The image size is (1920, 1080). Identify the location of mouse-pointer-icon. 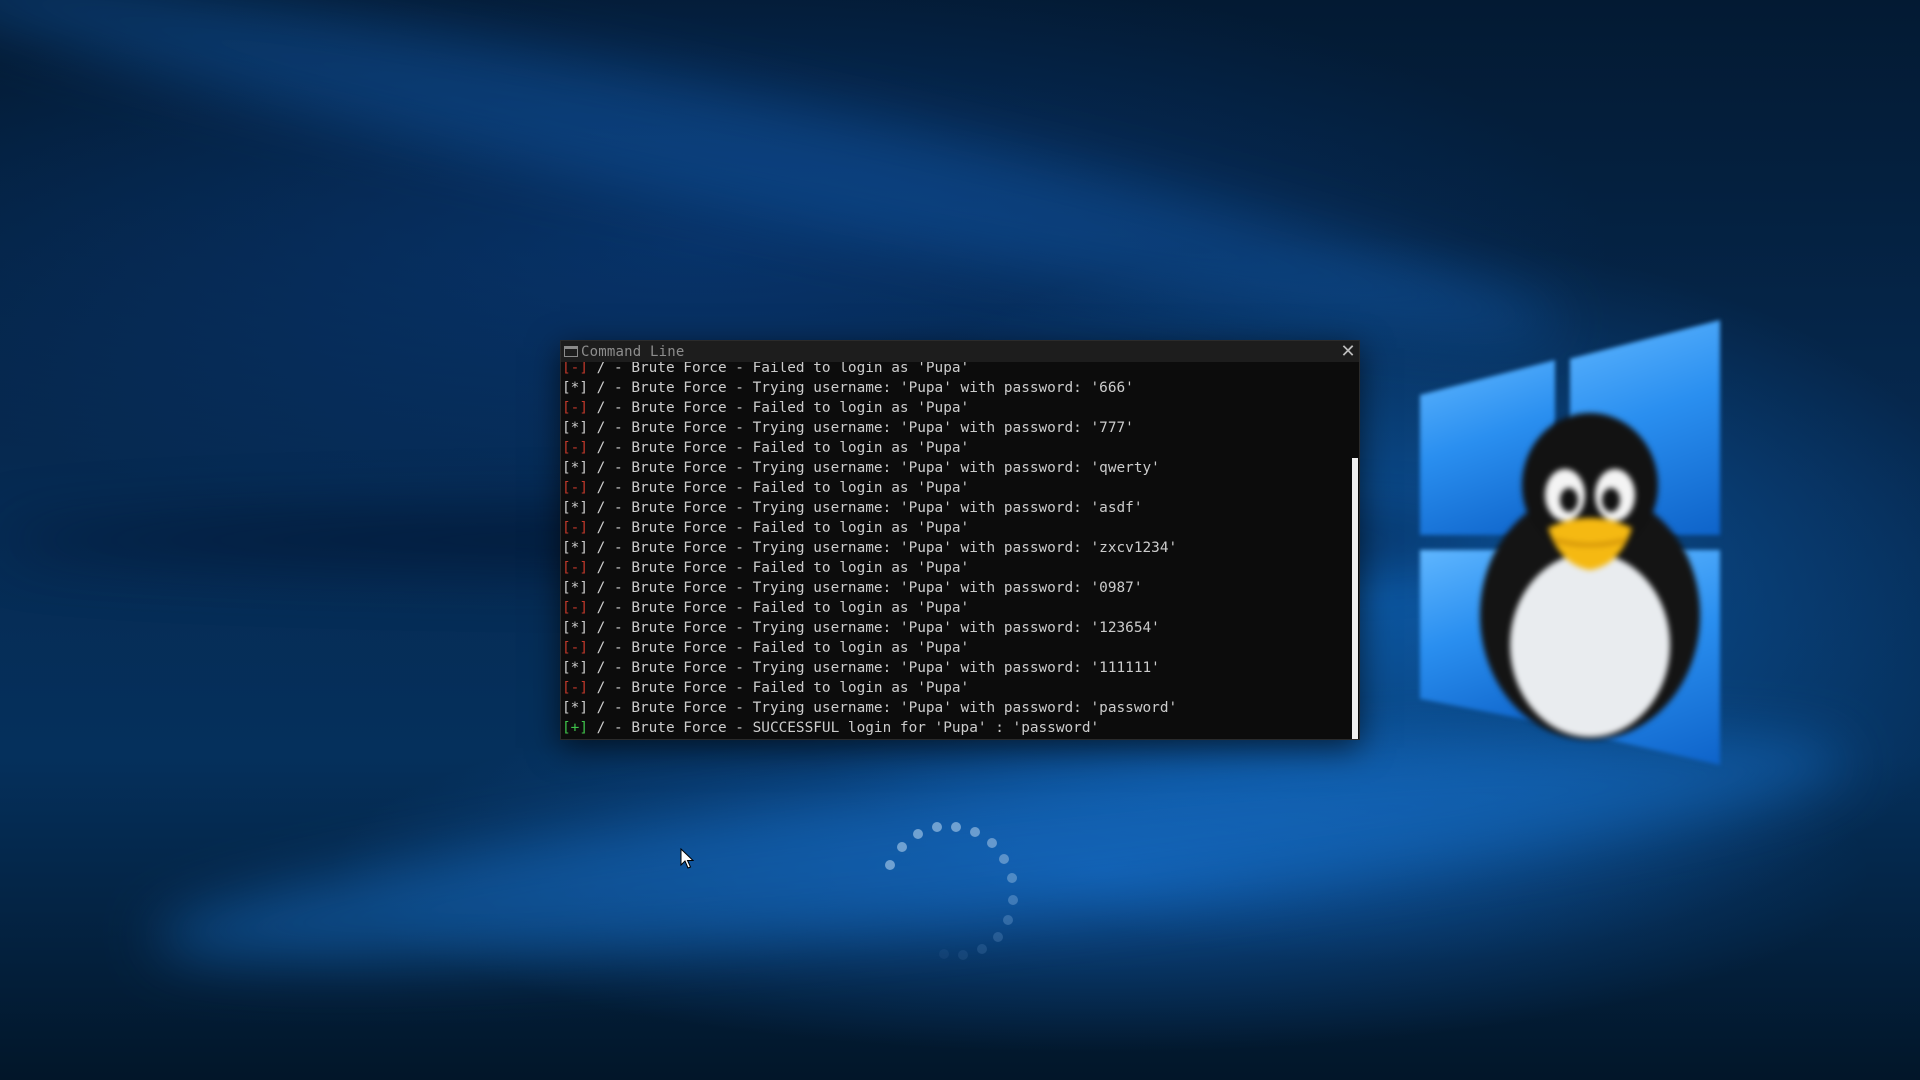
(687, 858).